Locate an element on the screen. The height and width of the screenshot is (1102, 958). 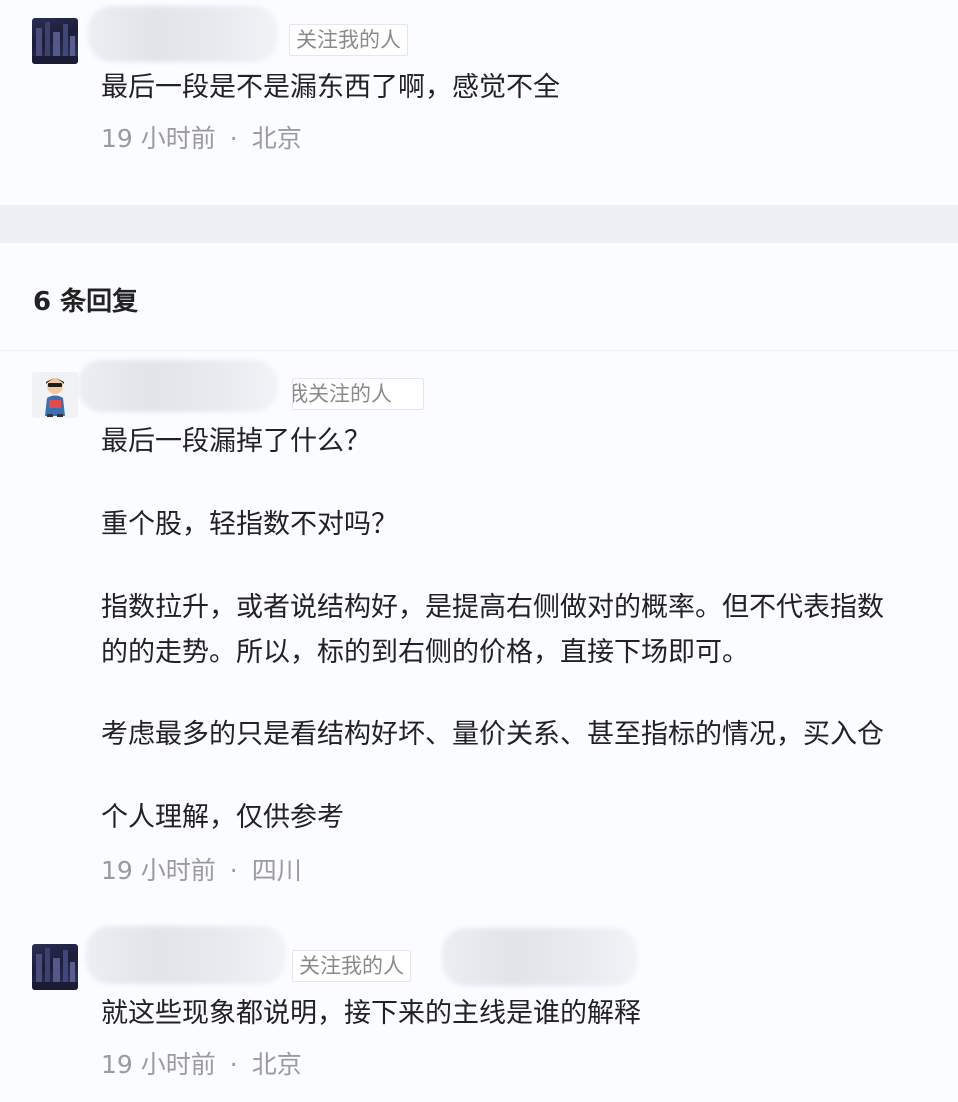
reply-paragraph: 的的走势。所以，标的到右侧的价格，直接下场即可。 is located at coordinates (425, 652).